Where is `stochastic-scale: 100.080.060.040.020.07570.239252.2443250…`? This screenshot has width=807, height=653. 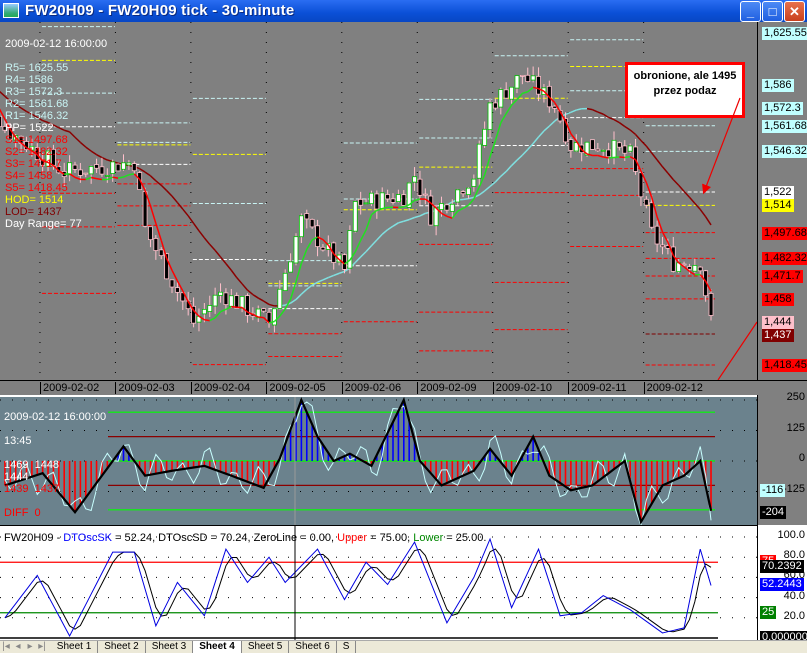 stochastic-scale: 100.080.060.040.020.07570.239252.2443250… is located at coordinates (782, 584).